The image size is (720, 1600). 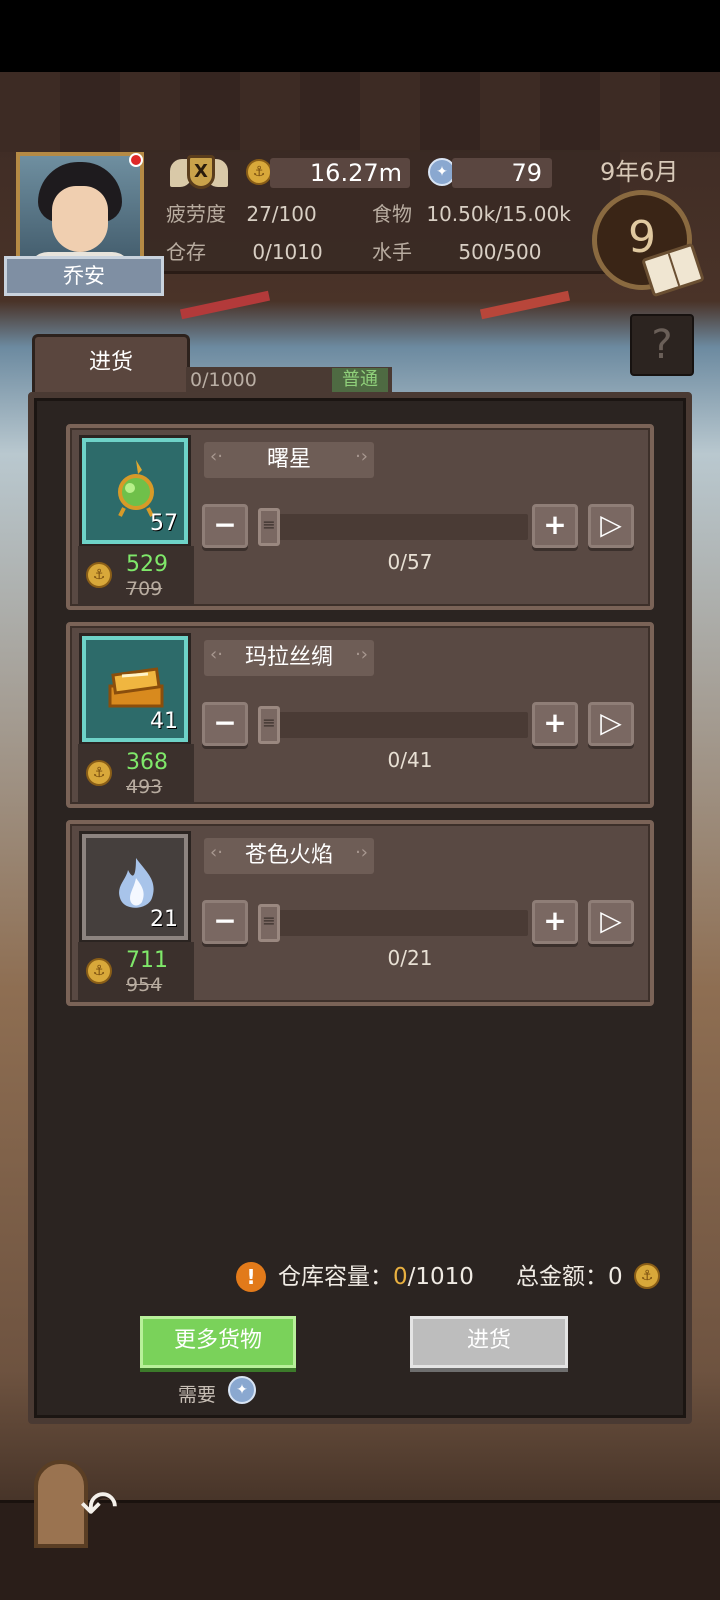 I want to click on game-date: 9年6月, so click(x=639, y=172).